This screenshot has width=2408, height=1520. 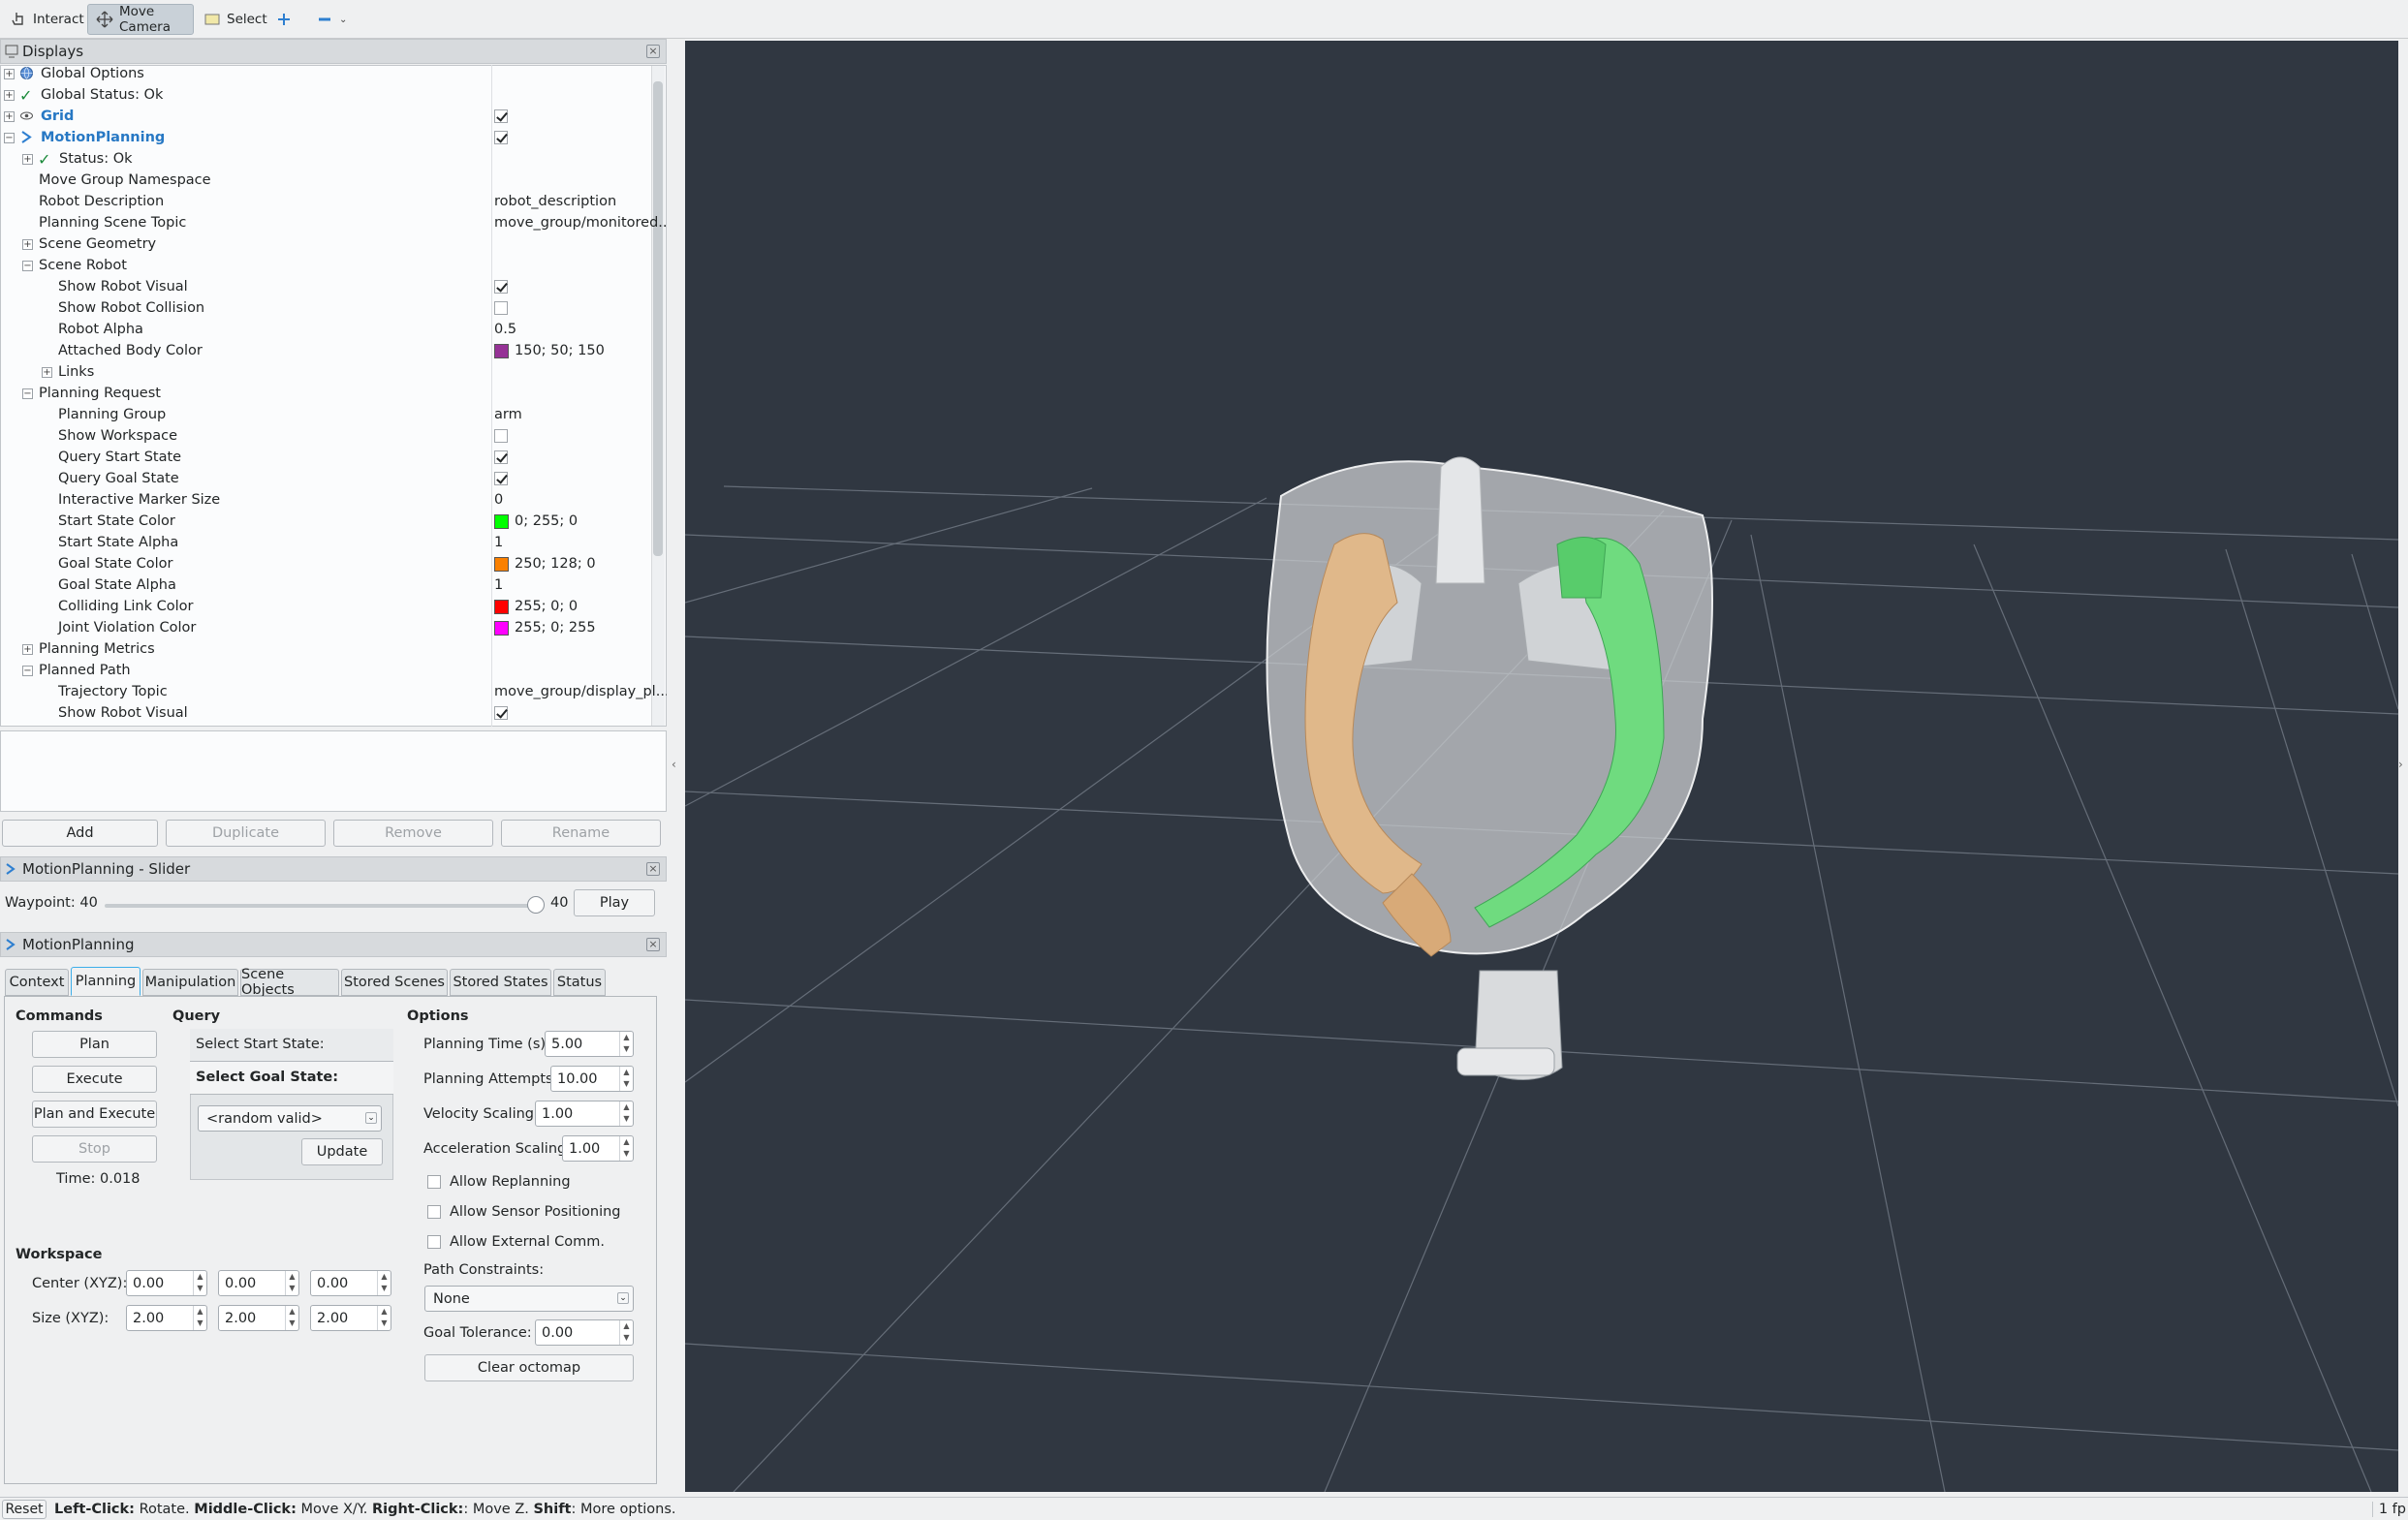 What do you see at coordinates (325, 649) in the screenshot?
I see `tree-row-planning-metrics: + Planning Metrics` at bounding box center [325, 649].